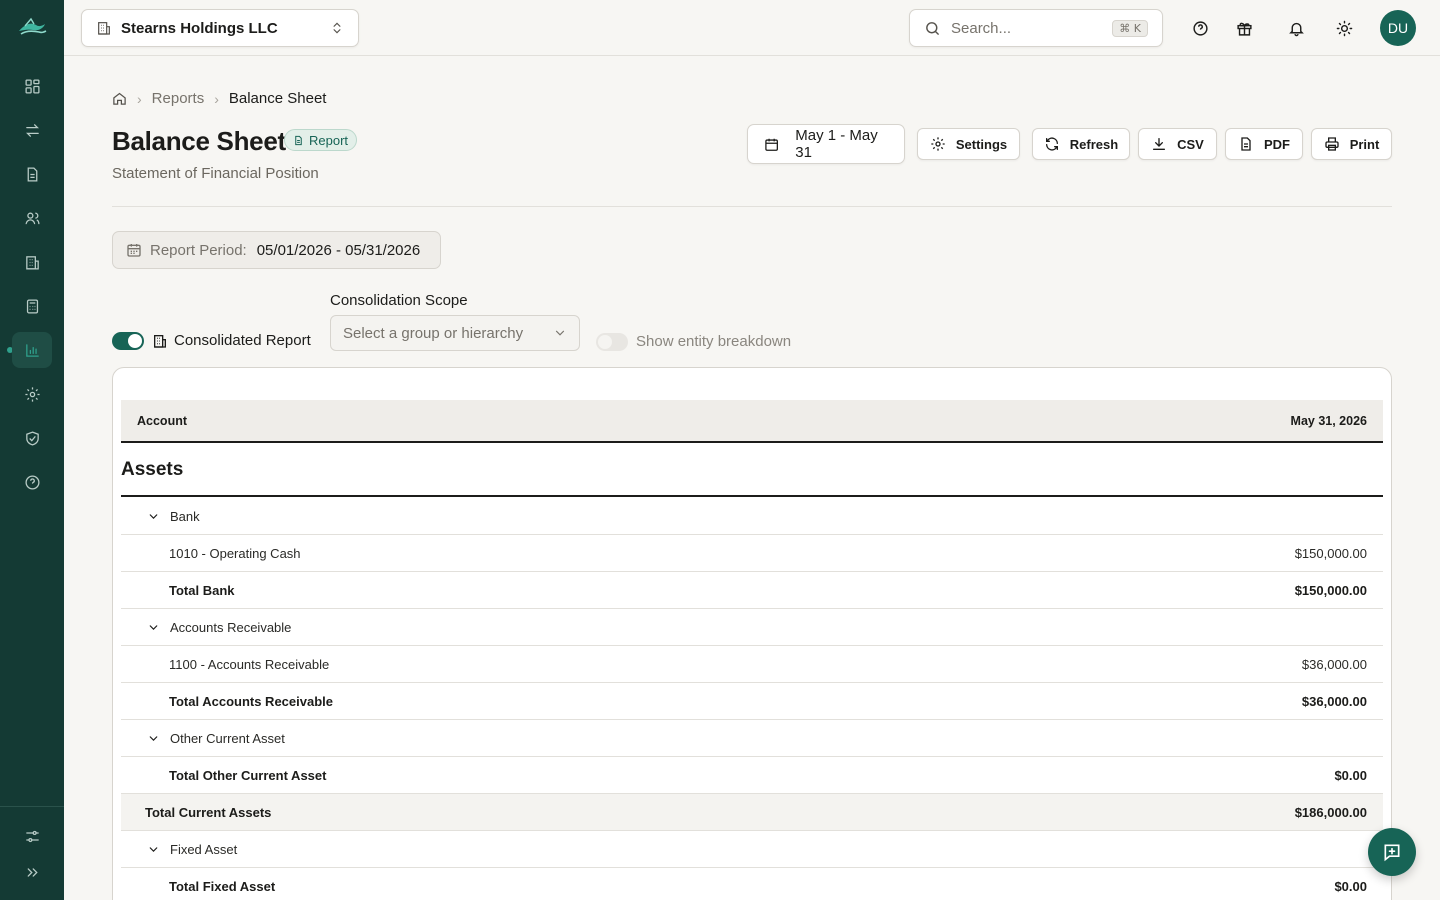 This screenshot has width=1440, height=900. Describe the element at coordinates (104, 28) in the screenshot. I see `building-icon` at that location.